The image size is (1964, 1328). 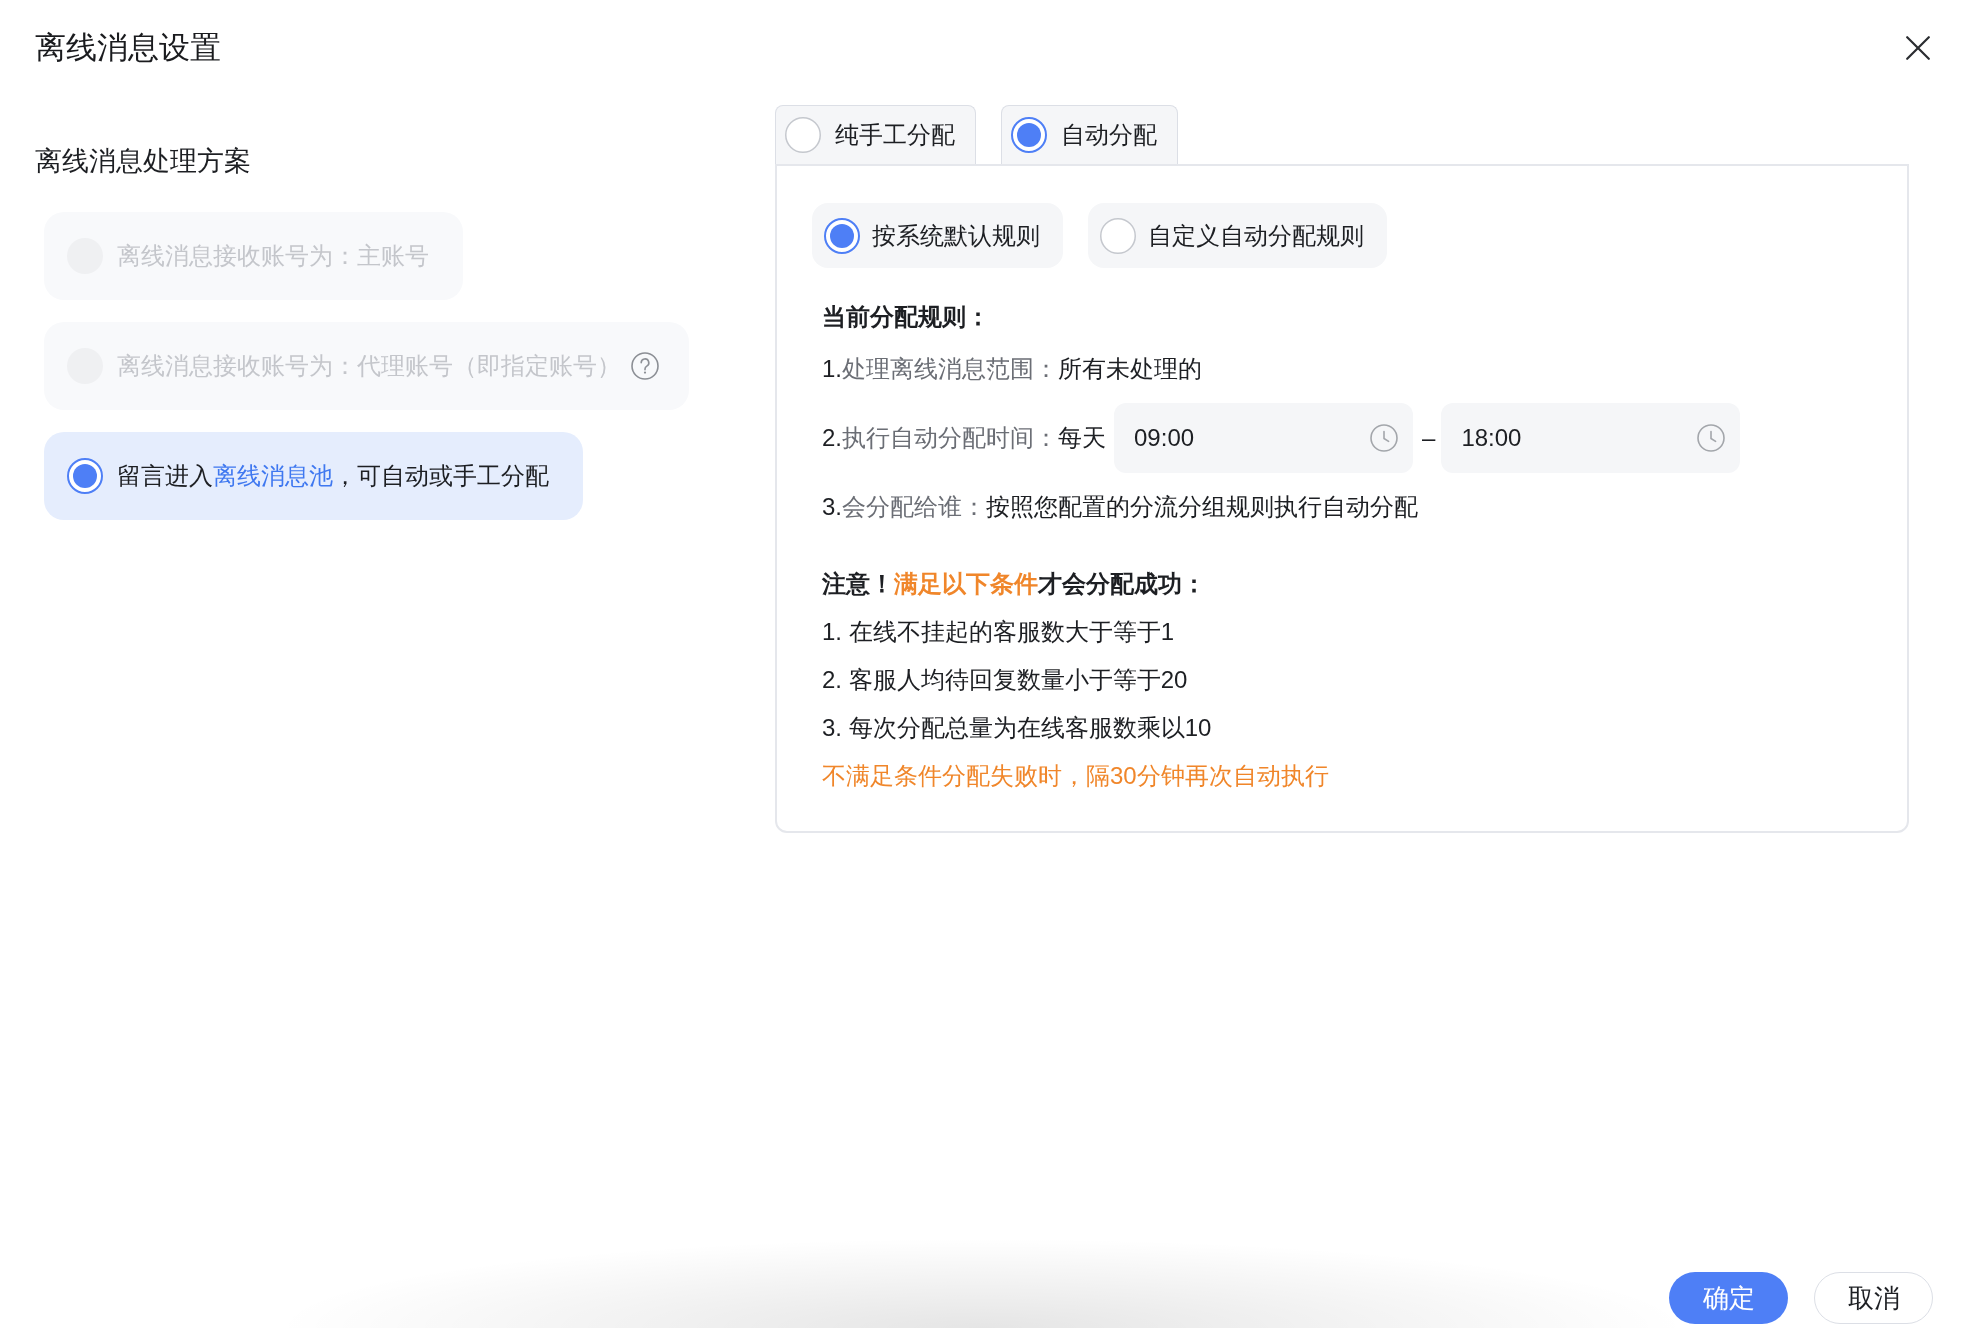 I want to click on close-icon, so click(x=1918, y=48).